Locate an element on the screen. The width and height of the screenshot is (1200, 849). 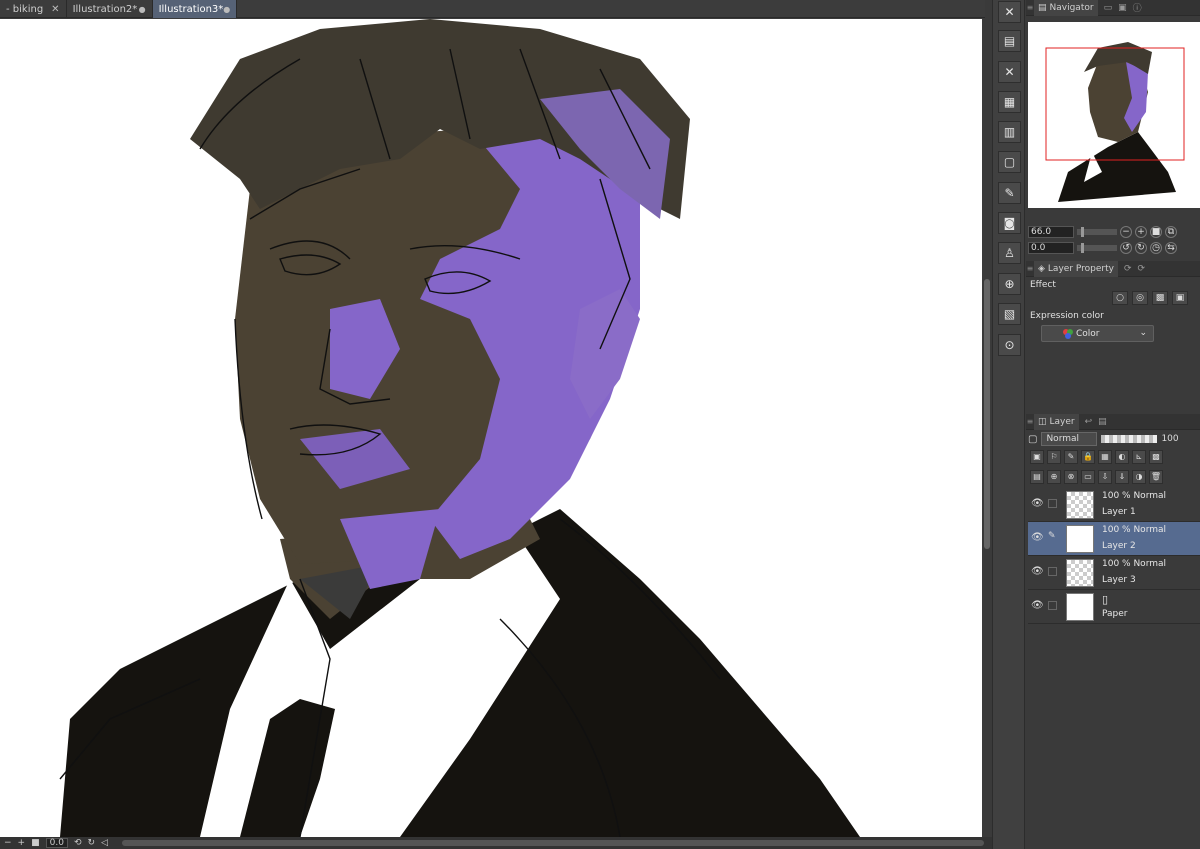
zoom-slider is located at coordinates (1097, 232).